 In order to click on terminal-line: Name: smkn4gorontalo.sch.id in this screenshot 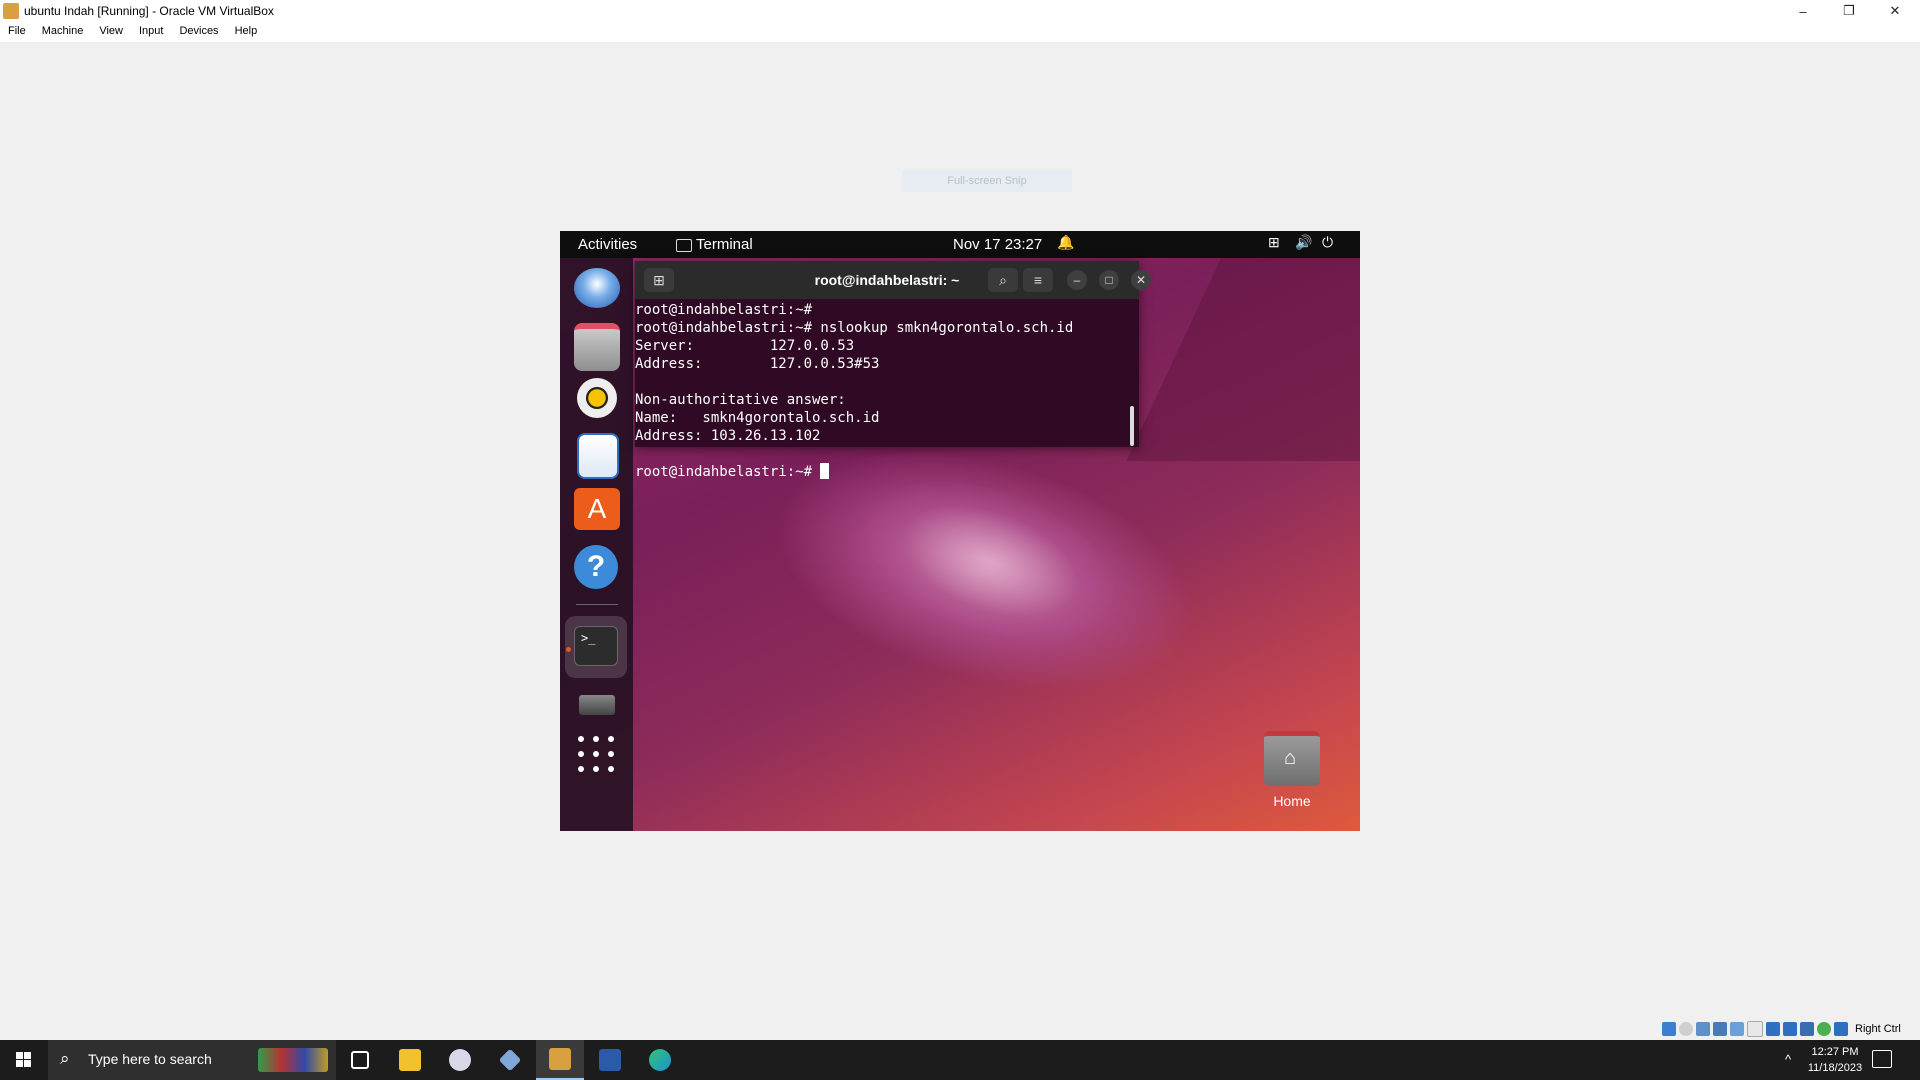, I will do `click(757, 418)`.